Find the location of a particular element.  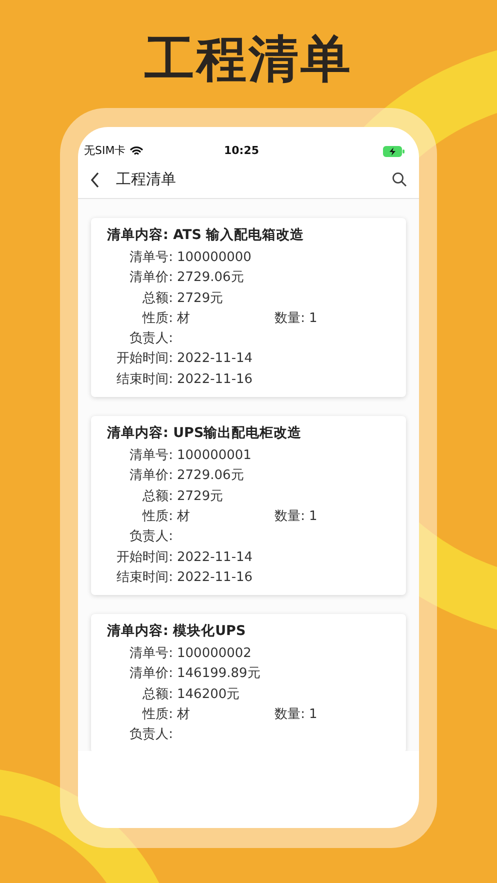

field-value: 100000002 is located at coordinates (214, 654).